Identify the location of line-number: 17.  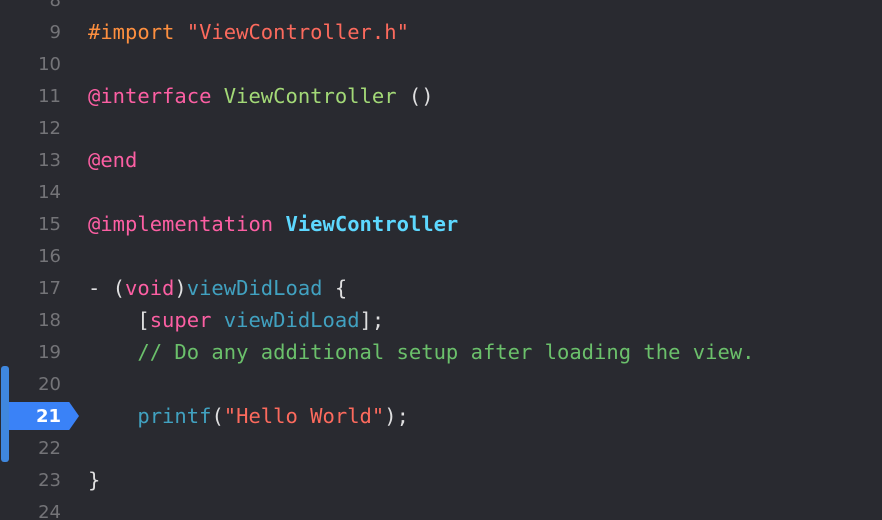
(30, 288).